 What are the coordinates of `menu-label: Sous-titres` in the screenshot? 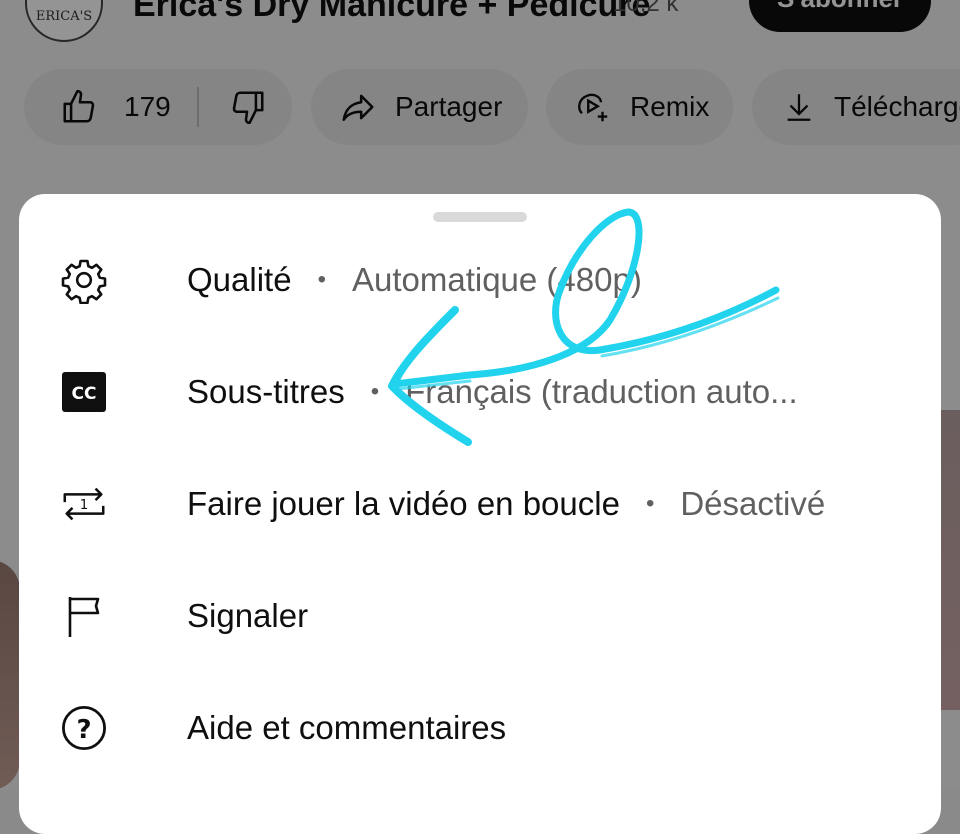 It's located at (266, 391).